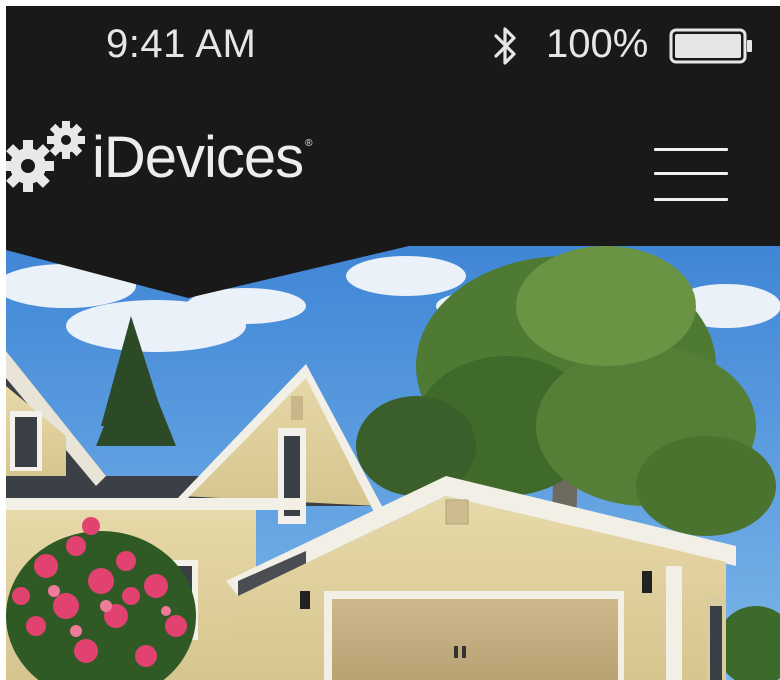 The width and height of the screenshot is (780, 680). What do you see at coordinates (308, 143) in the screenshot?
I see `registered-mark: ®` at bounding box center [308, 143].